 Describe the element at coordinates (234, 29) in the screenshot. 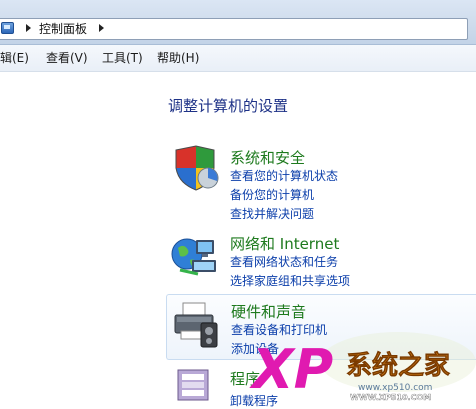

I see `address-box: 控制面板` at that location.